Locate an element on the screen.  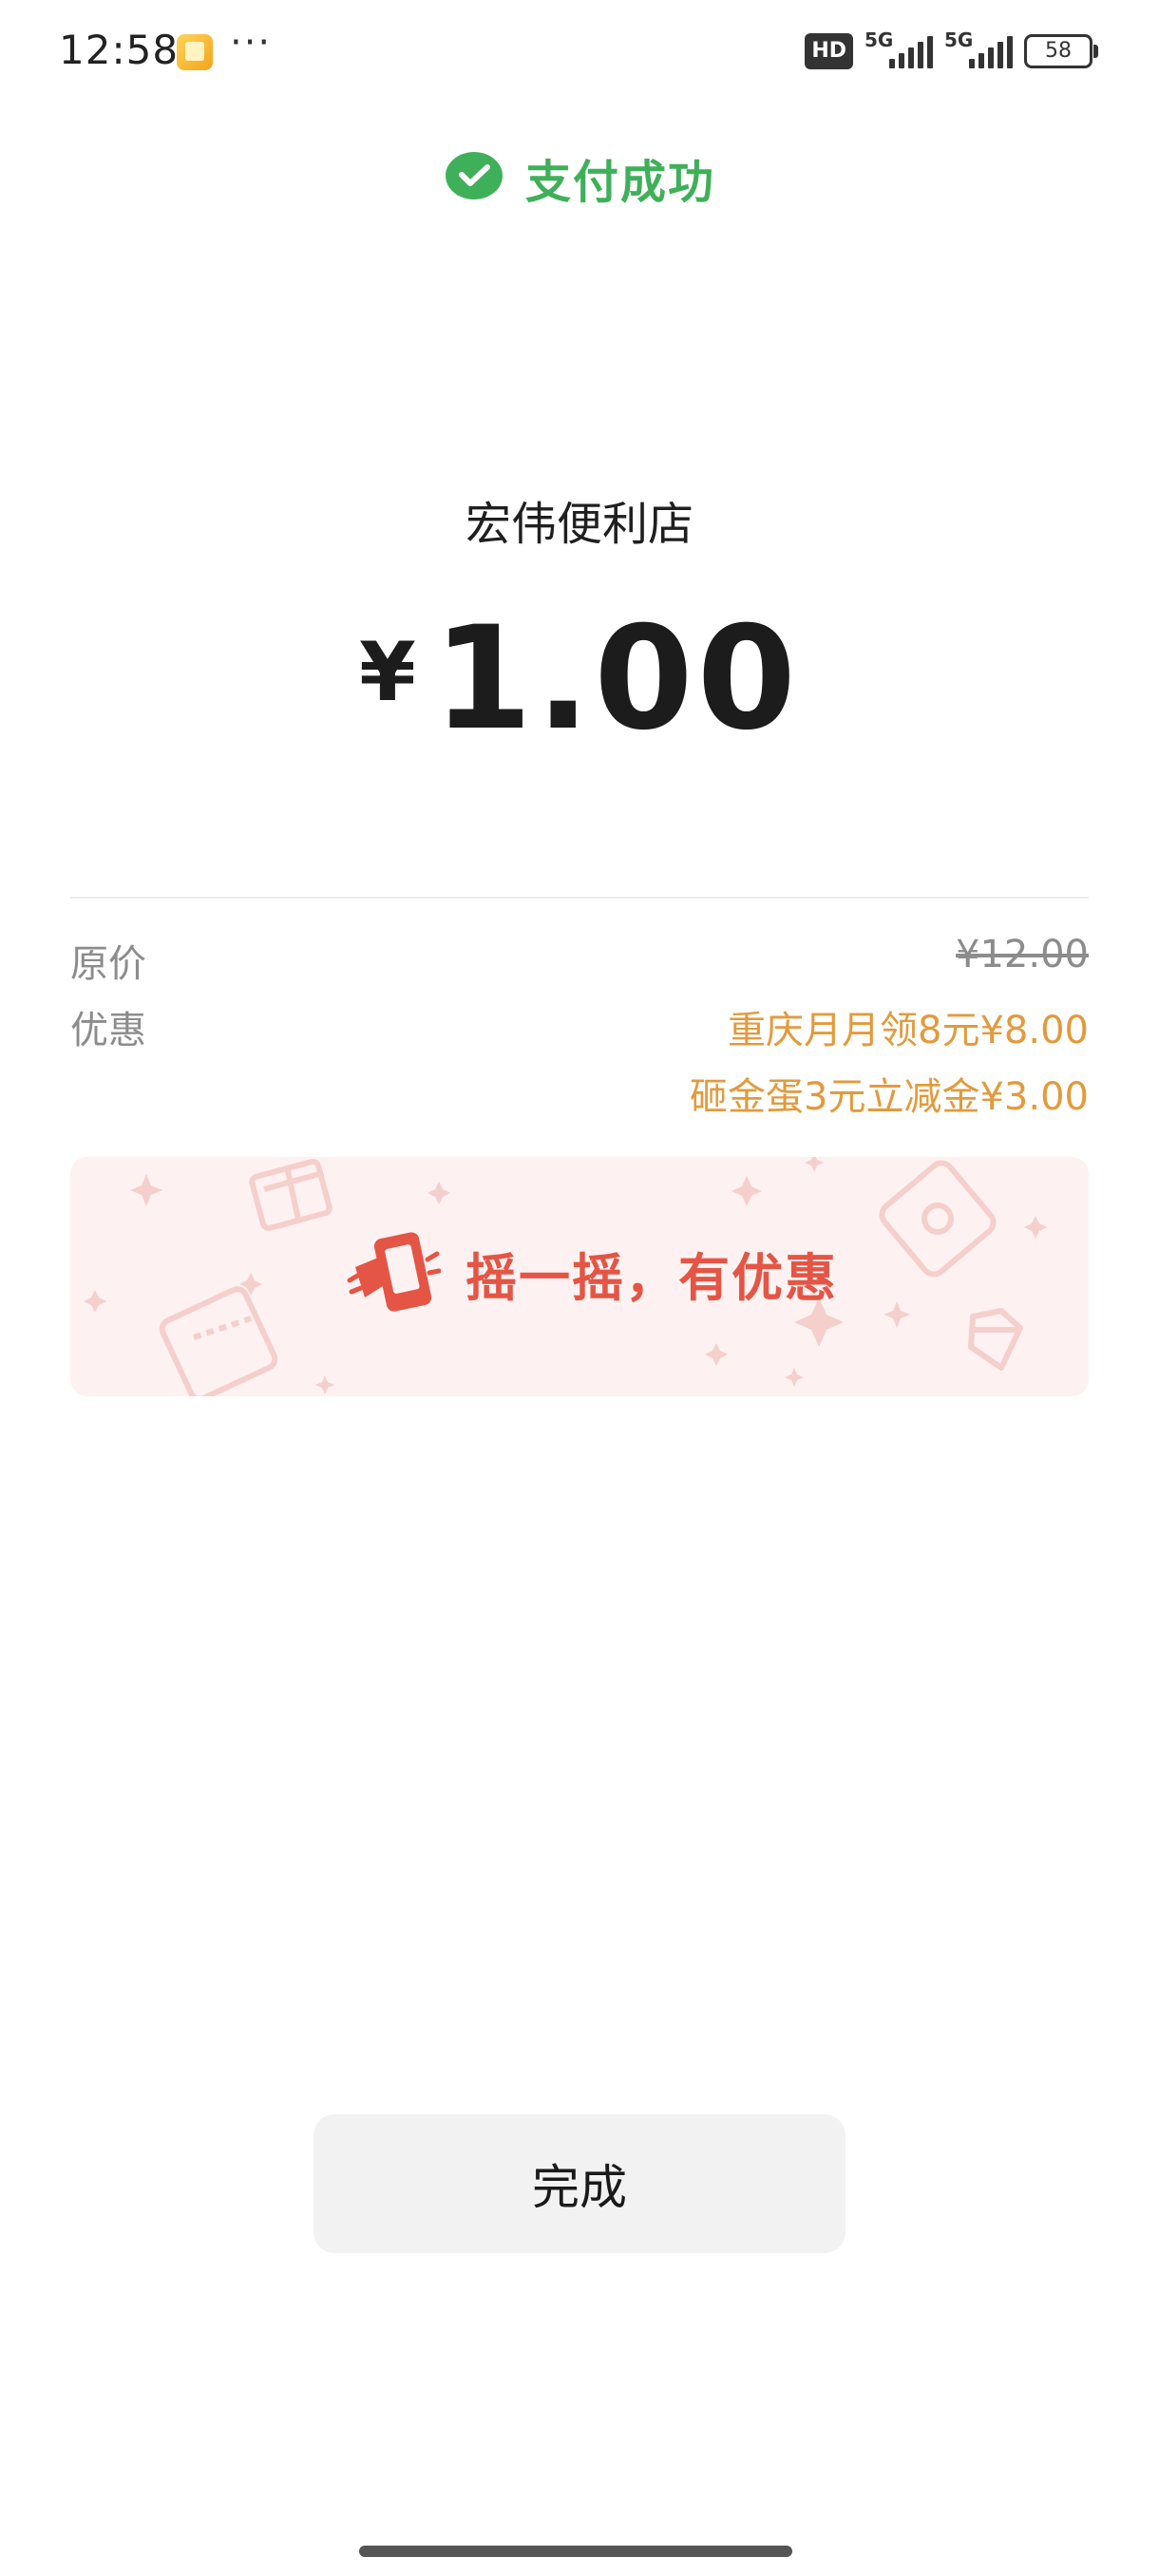
shake-promo-banner: 摇一摇，有优惠 is located at coordinates (579, 1276).